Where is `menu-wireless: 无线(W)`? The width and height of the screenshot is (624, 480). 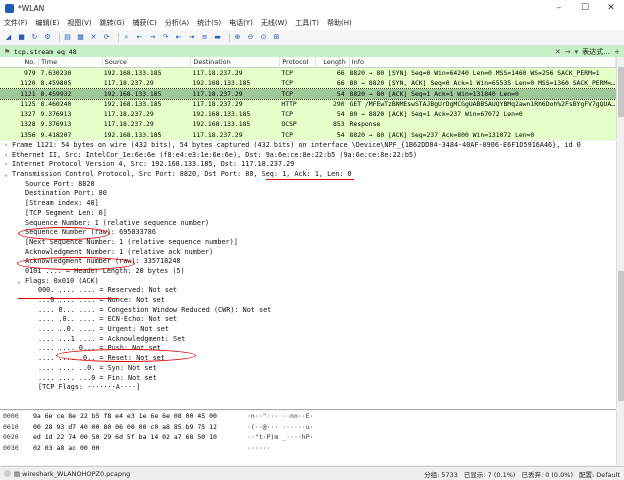
menu-wireless: 无线(W) is located at coordinates (274, 23).